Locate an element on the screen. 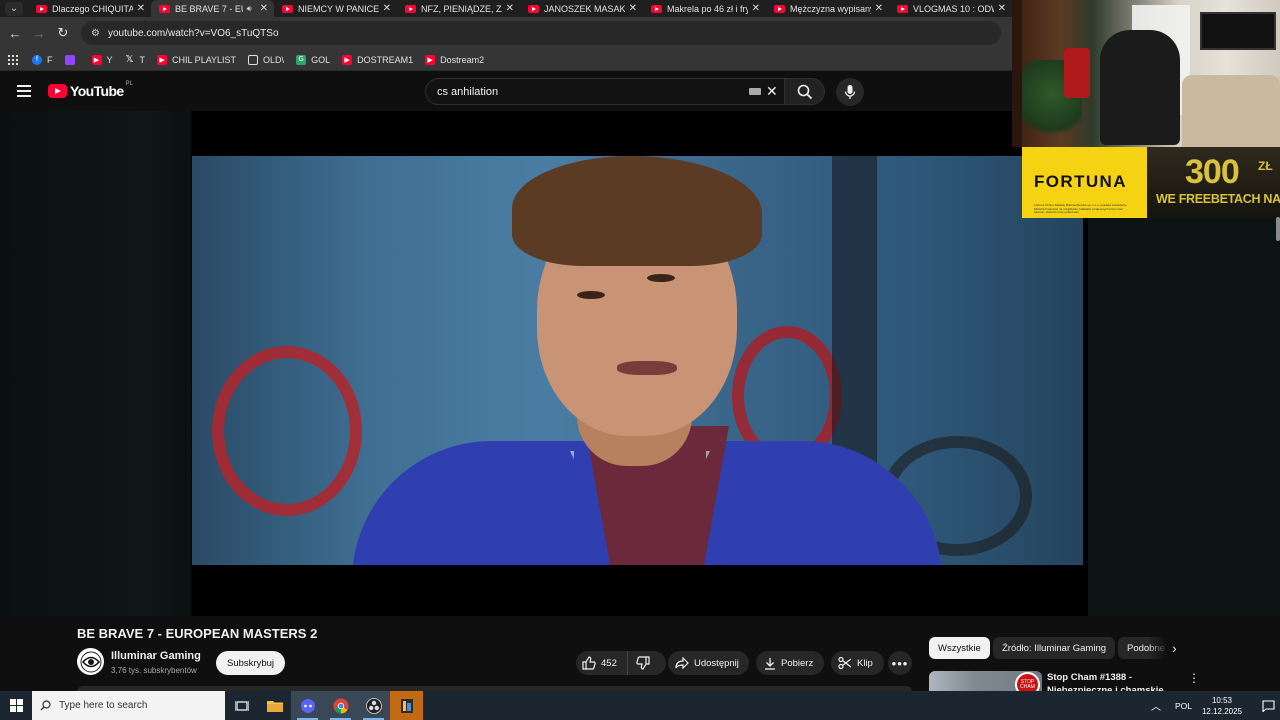  browser-tab: Makrela po 46 zł i fryty ✕ is located at coordinates (704, 8).